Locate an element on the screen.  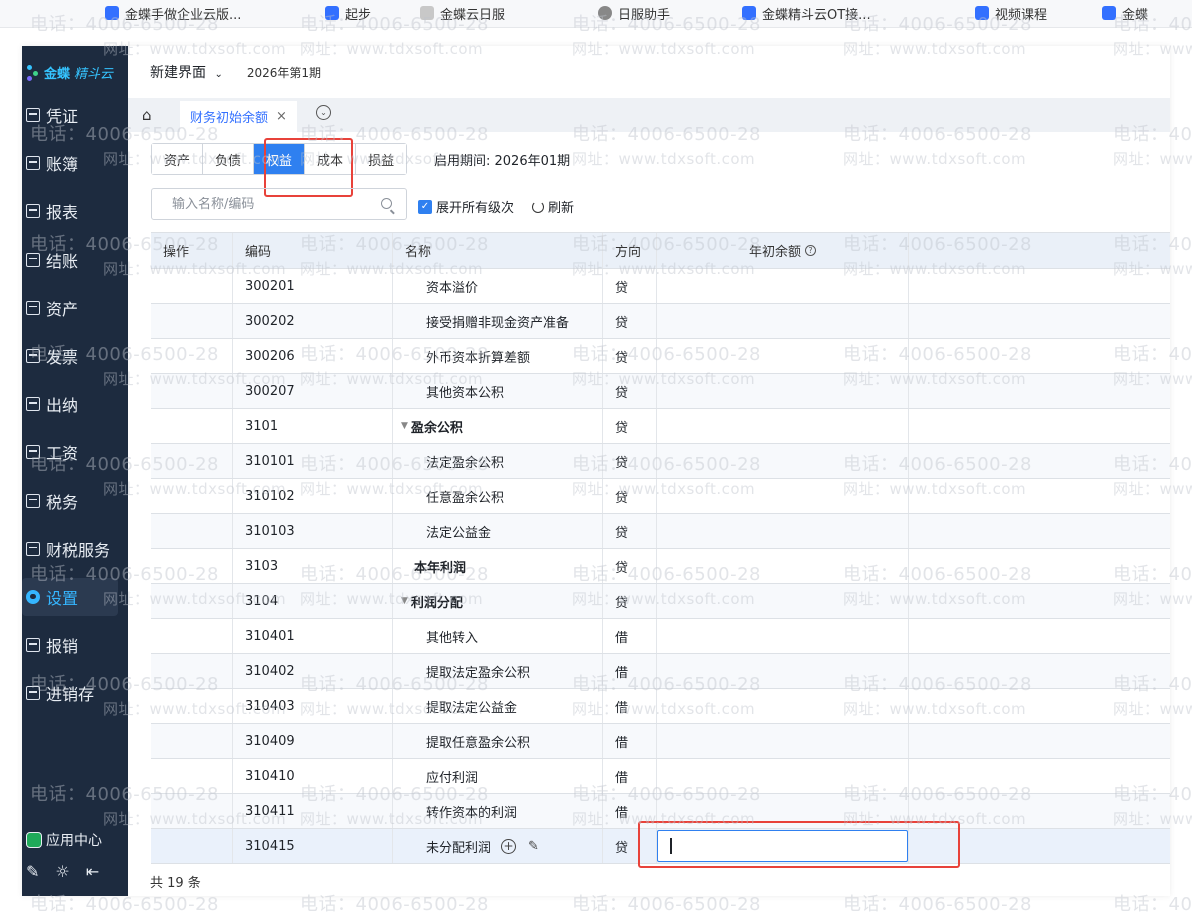
table-row: 300207 其他资本公积 贷 is located at coordinates (660, 391).